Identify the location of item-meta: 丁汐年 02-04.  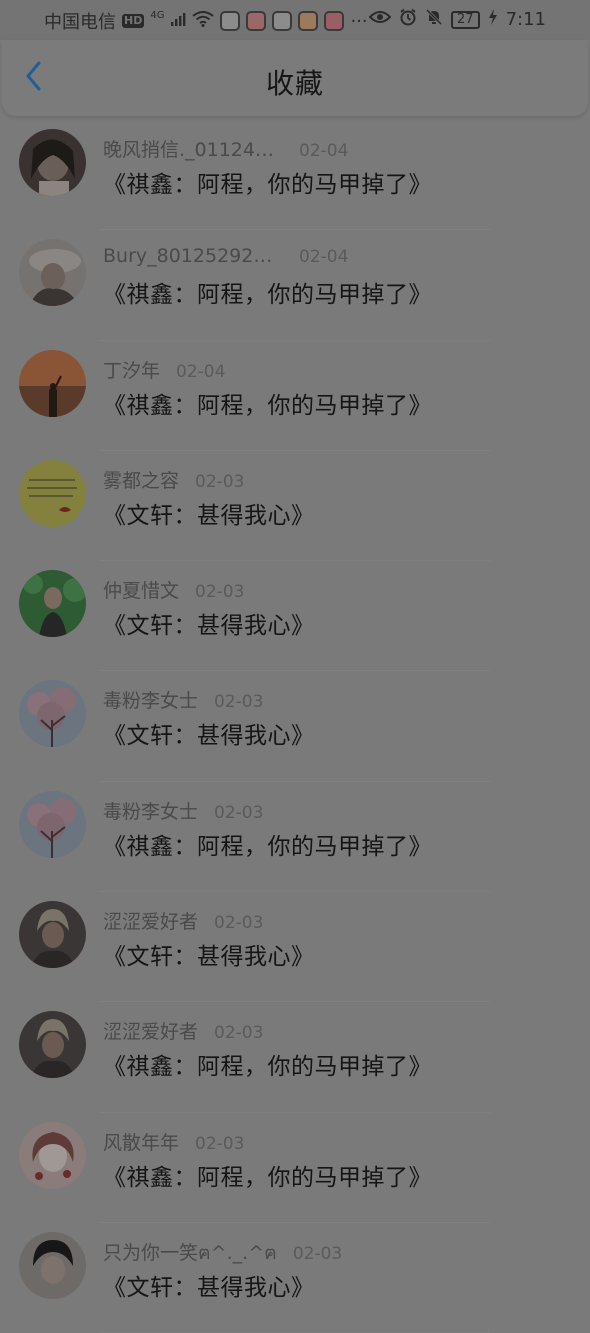
(164, 369).